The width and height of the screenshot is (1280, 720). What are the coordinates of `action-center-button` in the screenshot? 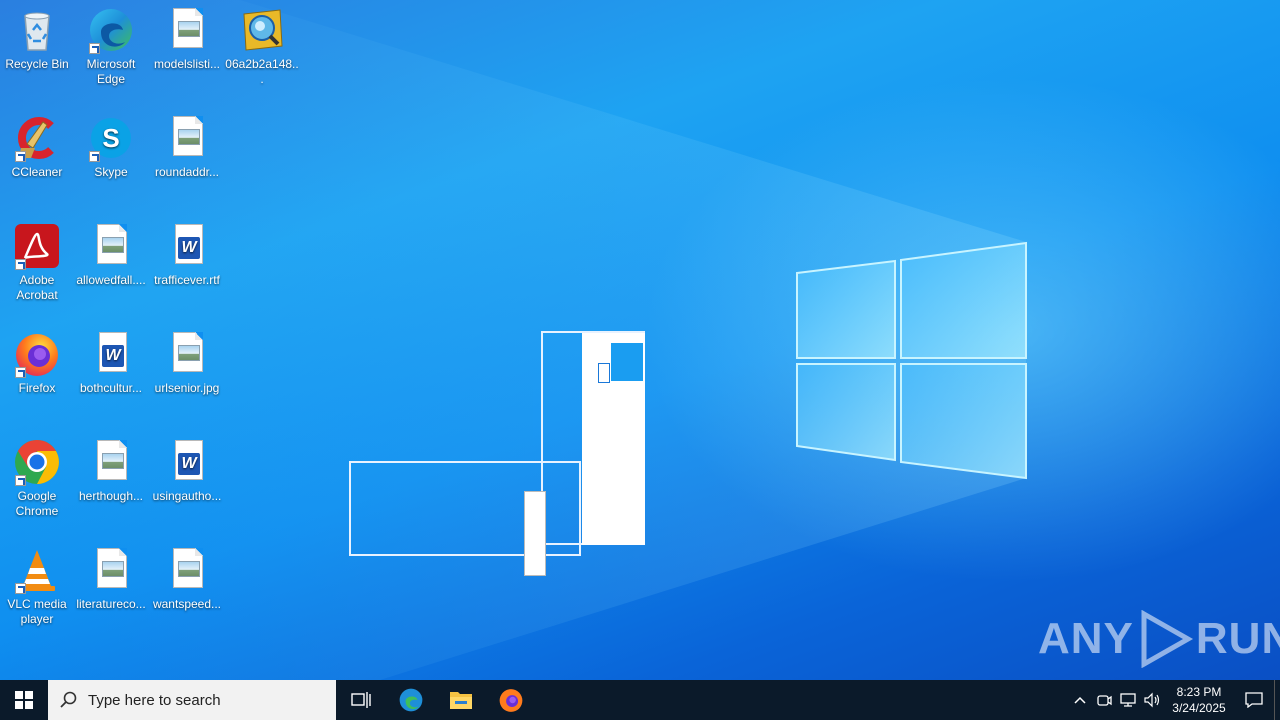 It's located at (1254, 700).